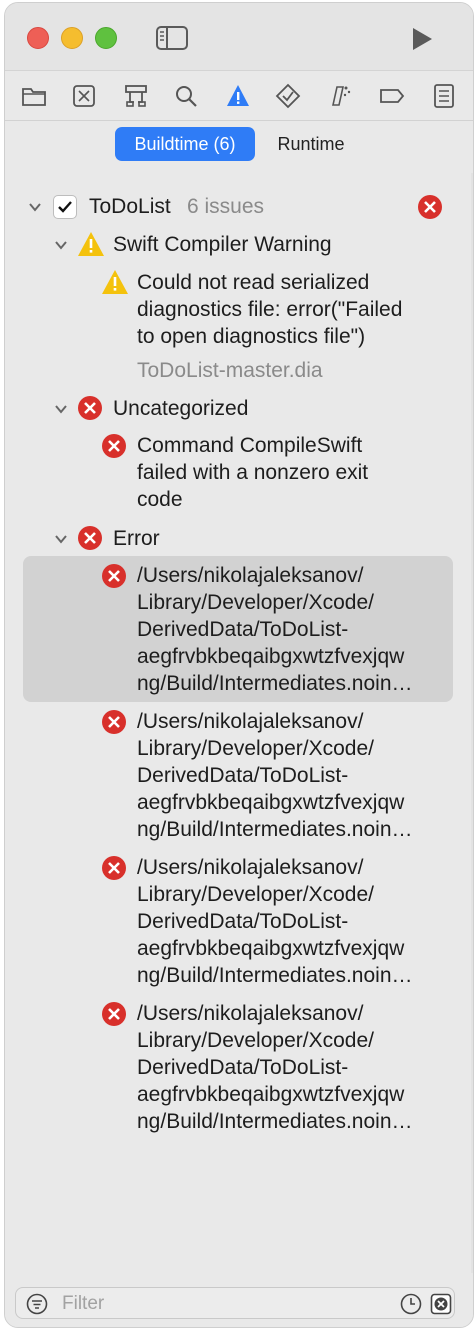  I want to click on group-title: Uncategorized, so click(181, 408).